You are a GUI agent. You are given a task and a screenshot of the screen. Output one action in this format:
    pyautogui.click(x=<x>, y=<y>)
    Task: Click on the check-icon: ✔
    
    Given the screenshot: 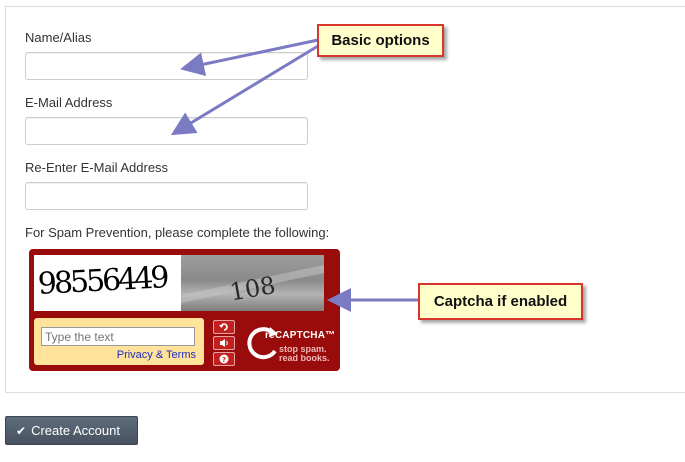 What is the action you would take?
    pyautogui.click(x=21, y=430)
    